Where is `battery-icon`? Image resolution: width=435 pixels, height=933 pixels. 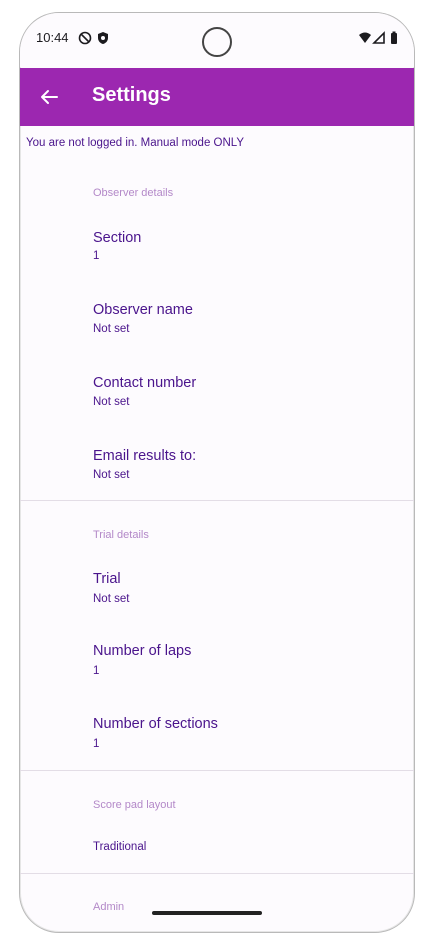
battery-icon is located at coordinates (394, 37).